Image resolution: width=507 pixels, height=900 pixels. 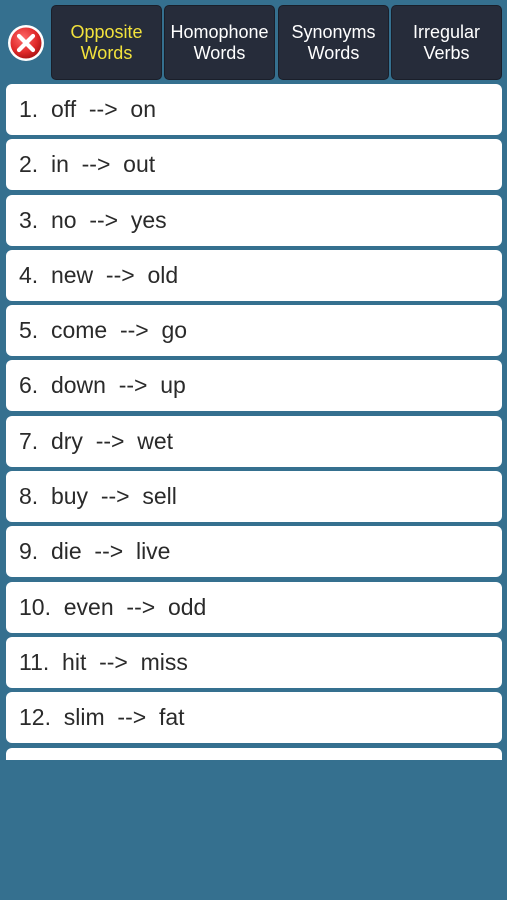 I want to click on tab-label: Opposite Words, so click(x=106, y=42).